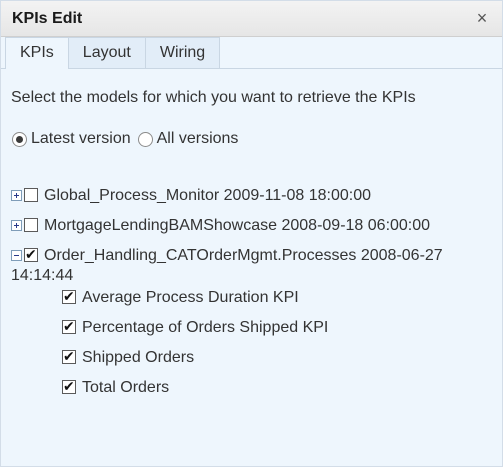 The width and height of the screenshot is (503, 467). What do you see at coordinates (256, 139) in the screenshot?
I see `version-radio-group: Latest version All versions` at bounding box center [256, 139].